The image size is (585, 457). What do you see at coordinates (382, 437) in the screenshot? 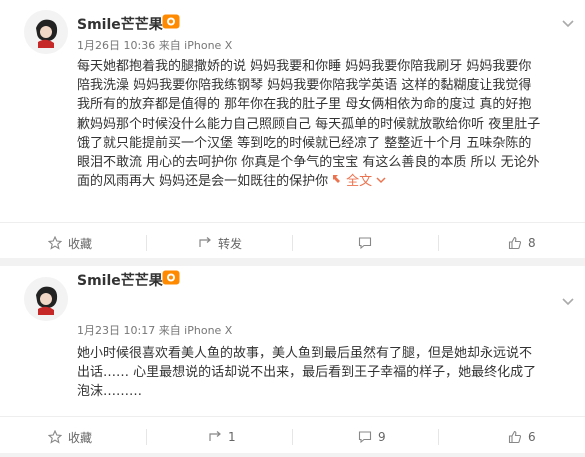
I see `comment-count: 9` at bounding box center [382, 437].